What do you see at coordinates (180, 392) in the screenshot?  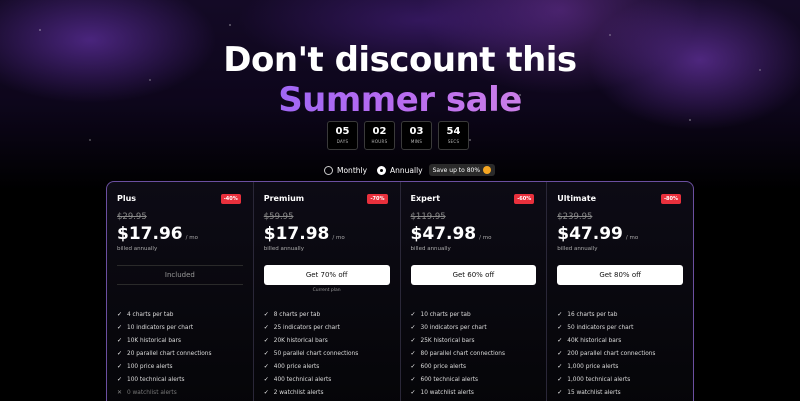 I see `feature-item: ✕ 0 watchlist alerts` at bounding box center [180, 392].